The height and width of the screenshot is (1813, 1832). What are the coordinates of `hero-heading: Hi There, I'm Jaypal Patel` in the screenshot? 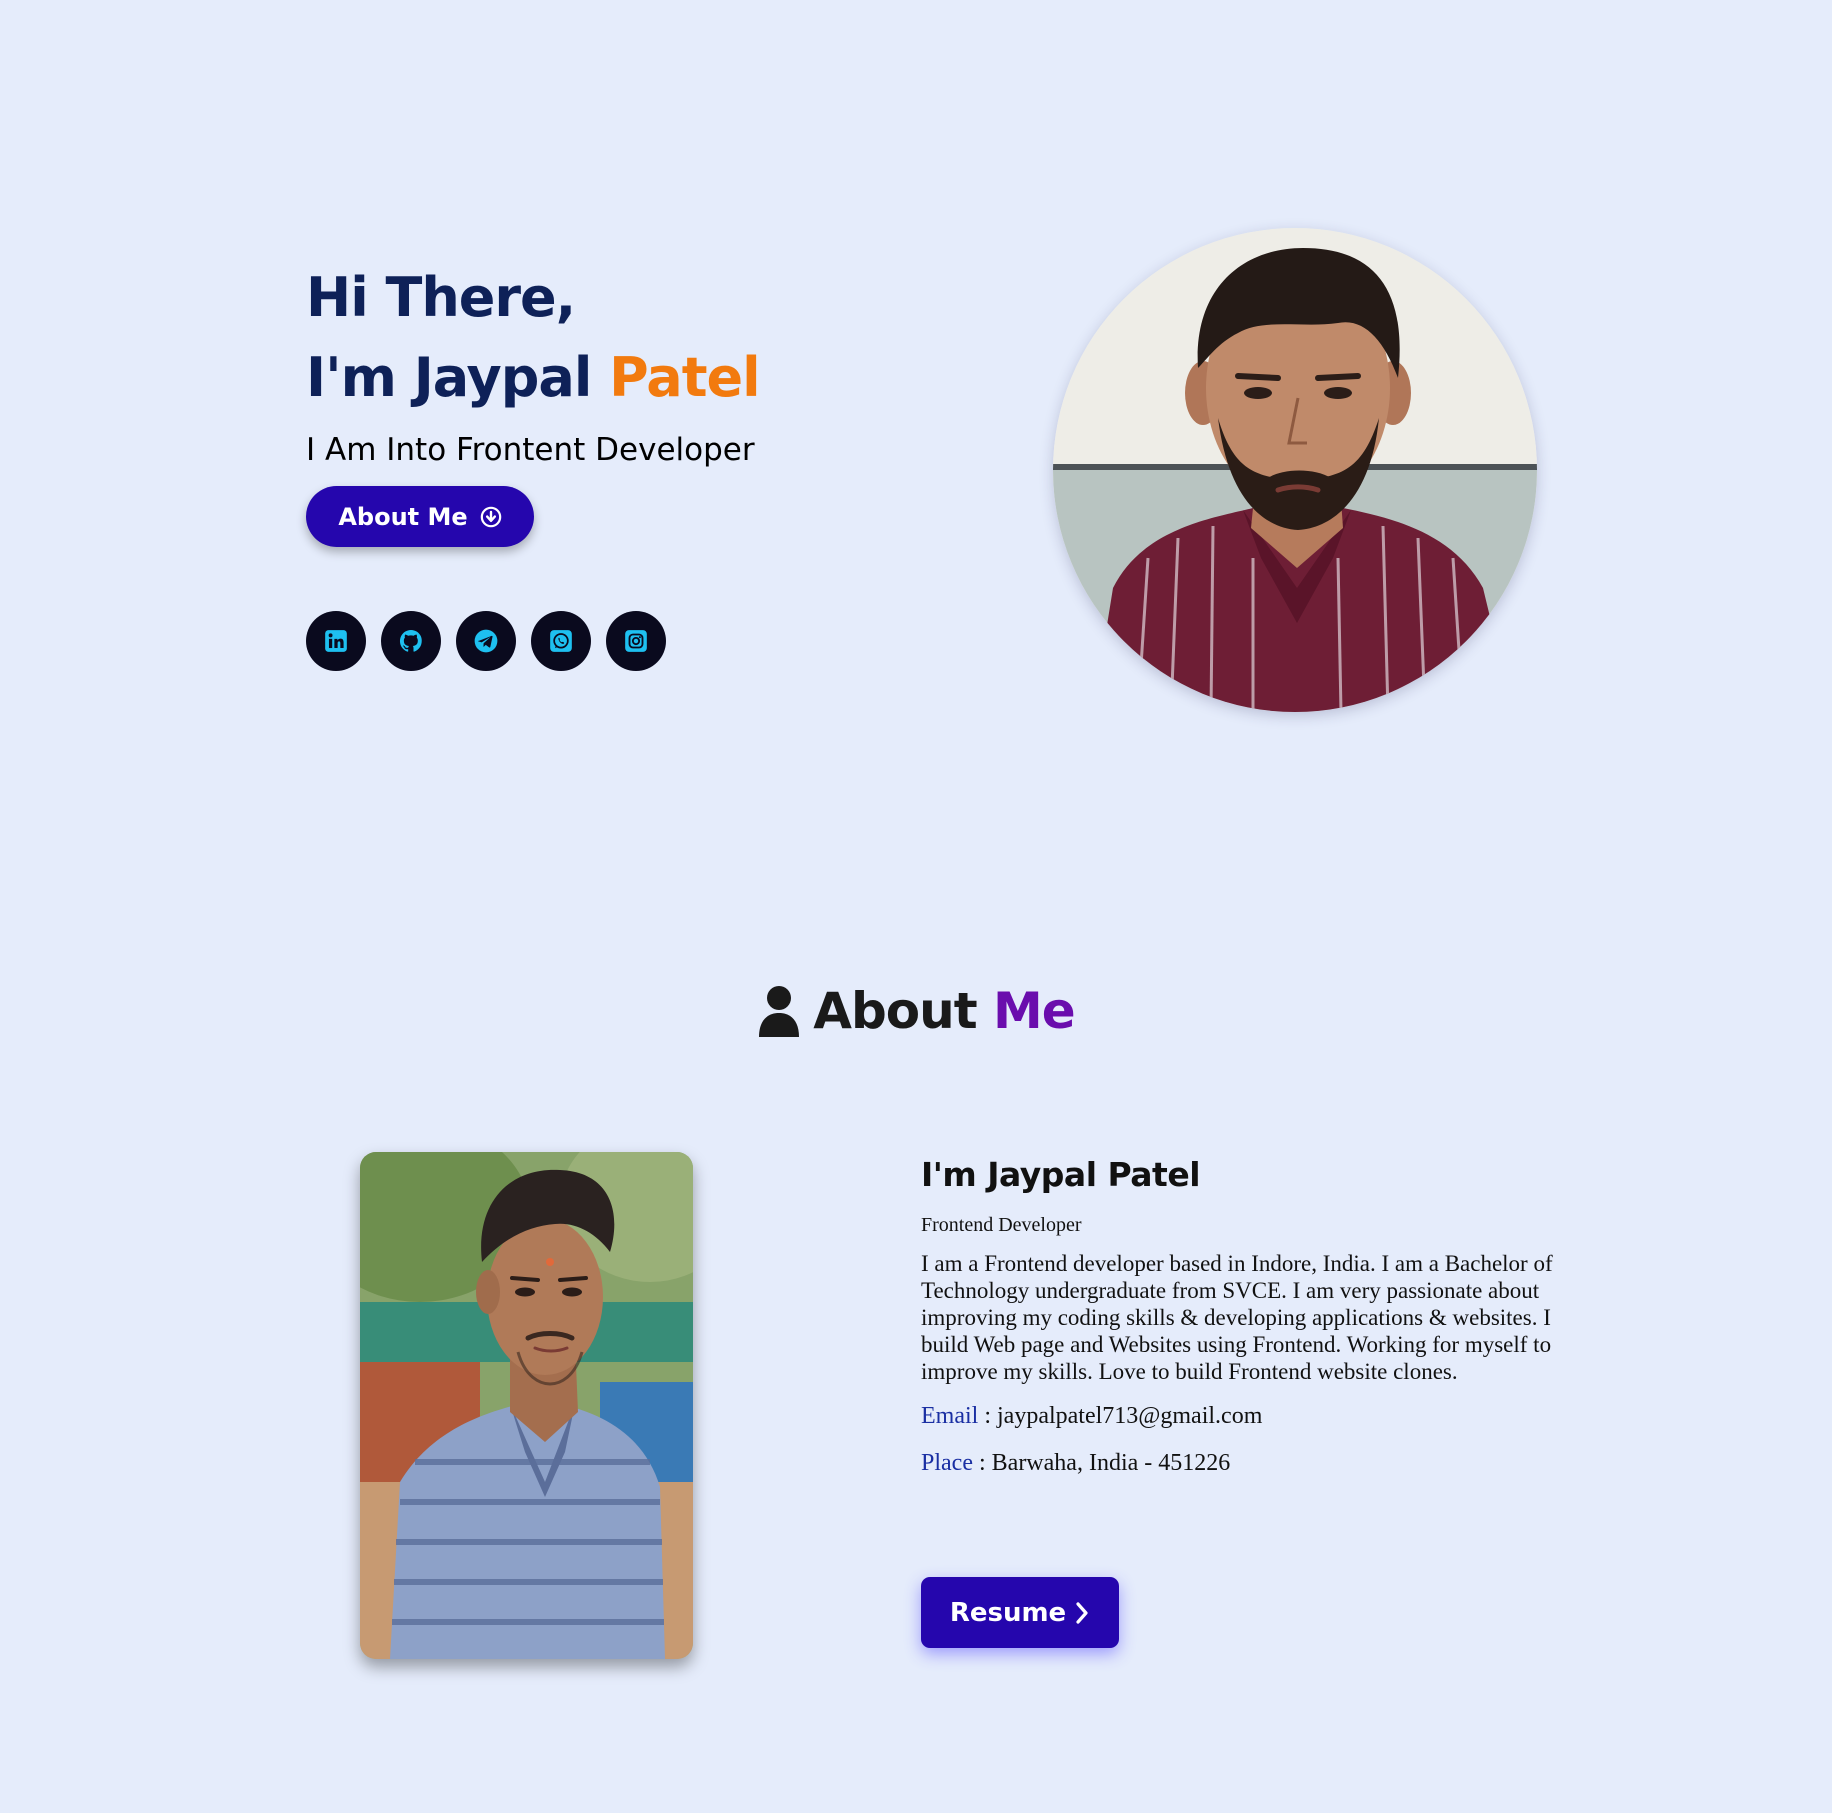 It's located at (586, 338).